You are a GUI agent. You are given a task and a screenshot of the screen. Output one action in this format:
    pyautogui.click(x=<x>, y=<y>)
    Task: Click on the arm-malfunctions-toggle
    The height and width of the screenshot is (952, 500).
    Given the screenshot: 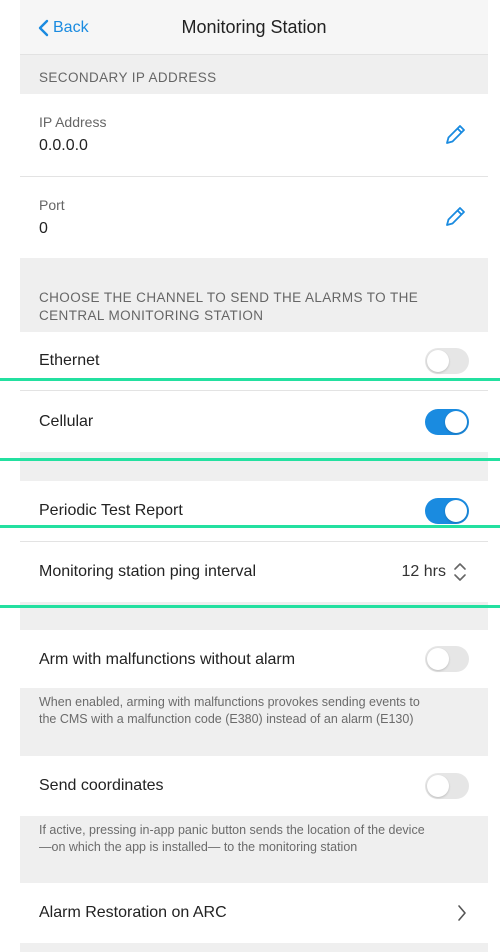 What is the action you would take?
    pyautogui.click(x=447, y=659)
    